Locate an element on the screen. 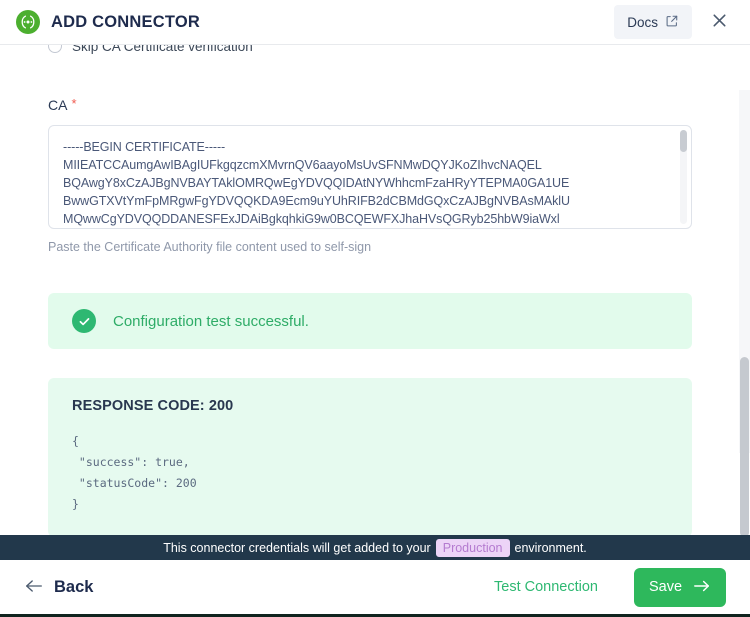 This screenshot has height=617, width=750. skip-ca-radio-row: Skip CA Certificate verification is located at coordinates (370, 53).